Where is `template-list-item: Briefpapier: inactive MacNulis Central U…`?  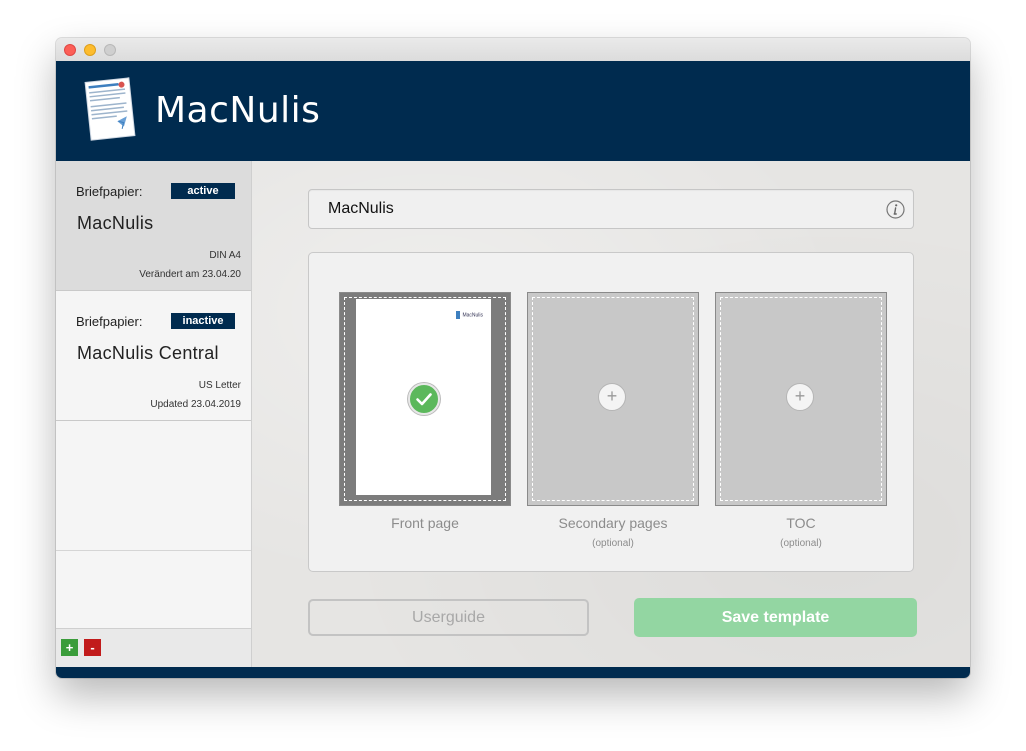 template-list-item: Briefpapier: inactive MacNulis Central U… is located at coordinates (153, 356).